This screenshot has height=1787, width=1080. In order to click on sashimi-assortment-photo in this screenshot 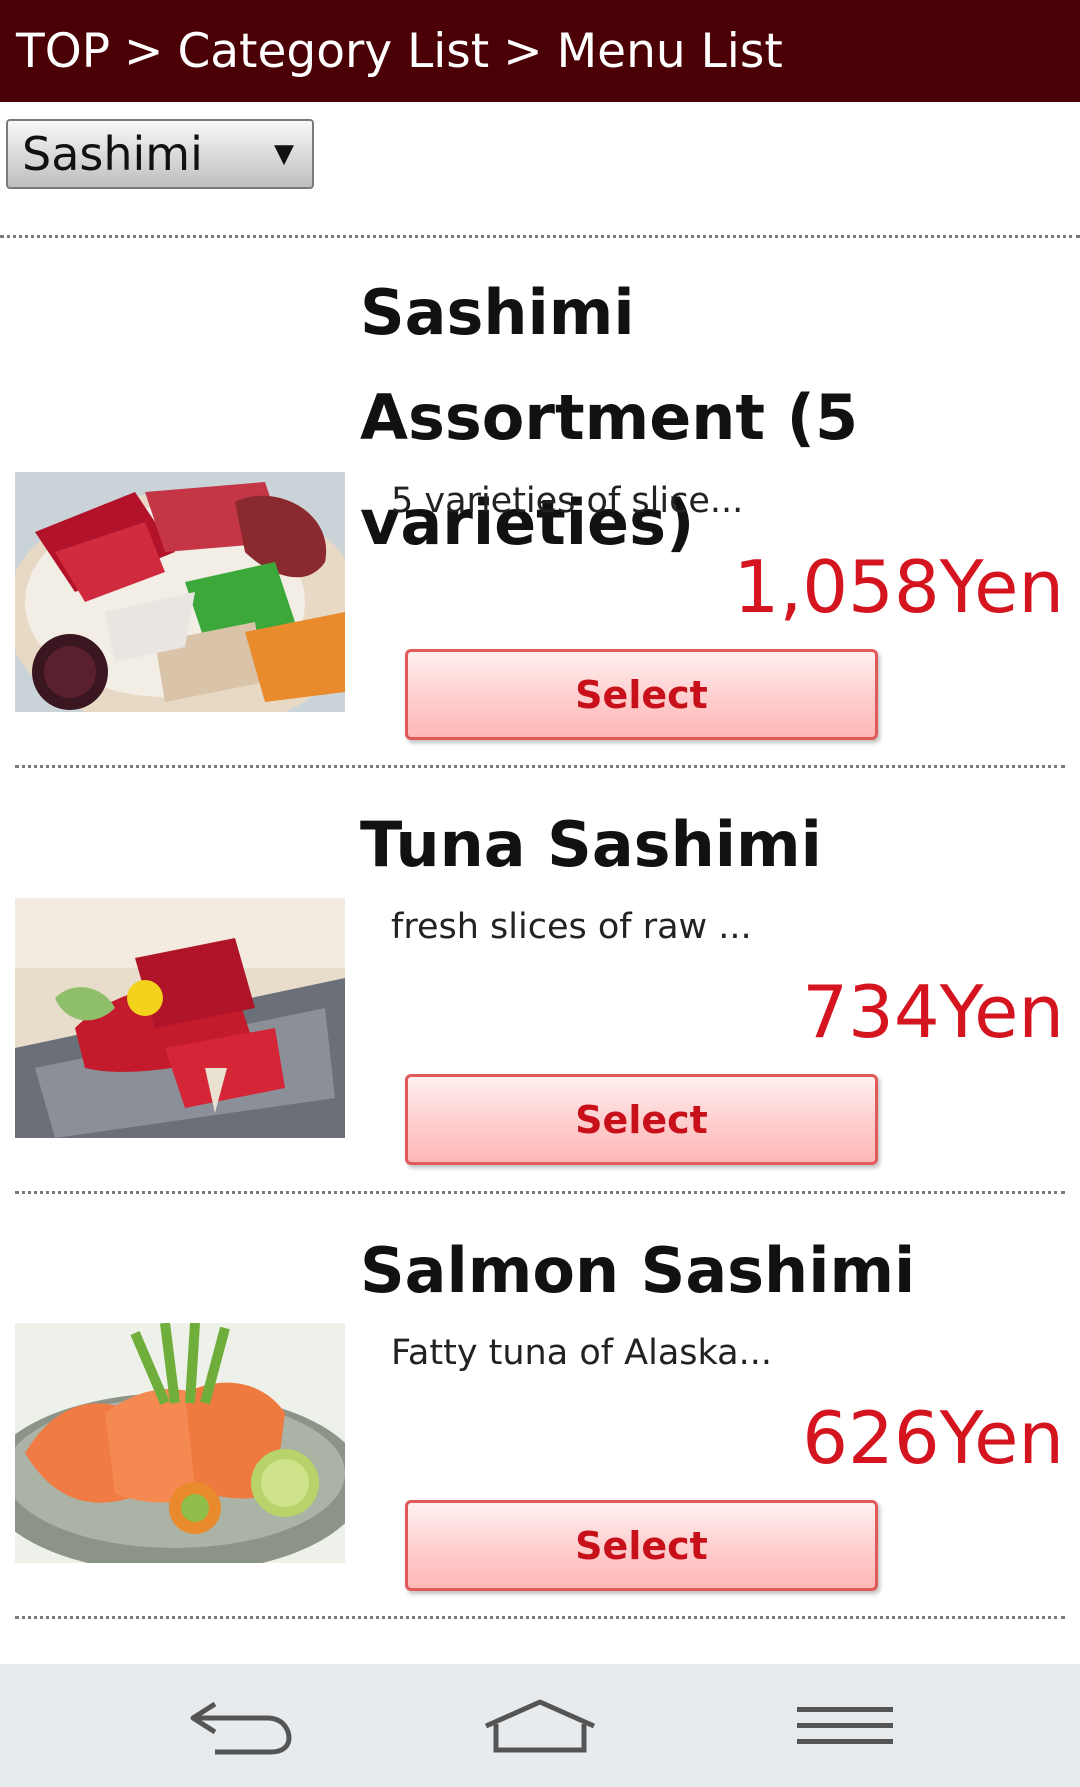, I will do `click(180, 592)`.